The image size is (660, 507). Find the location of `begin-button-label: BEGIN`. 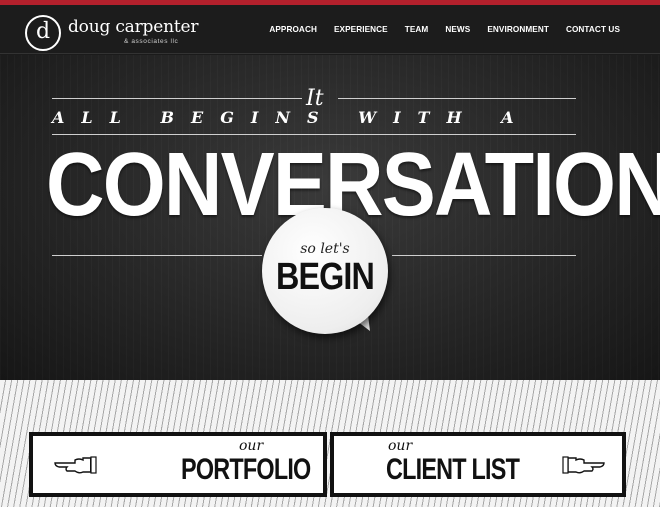

begin-button-label: BEGIN is located at coordinates (325, 277).